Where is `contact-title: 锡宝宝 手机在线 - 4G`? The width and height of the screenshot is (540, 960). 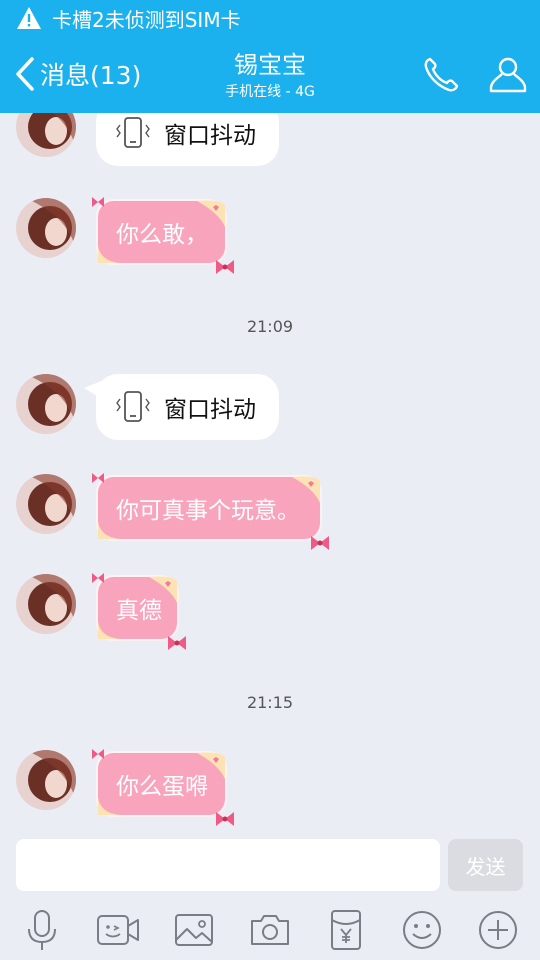 contact-title: 锡宝宝 手机在线 - 4G is located at coordinates (270, 76).